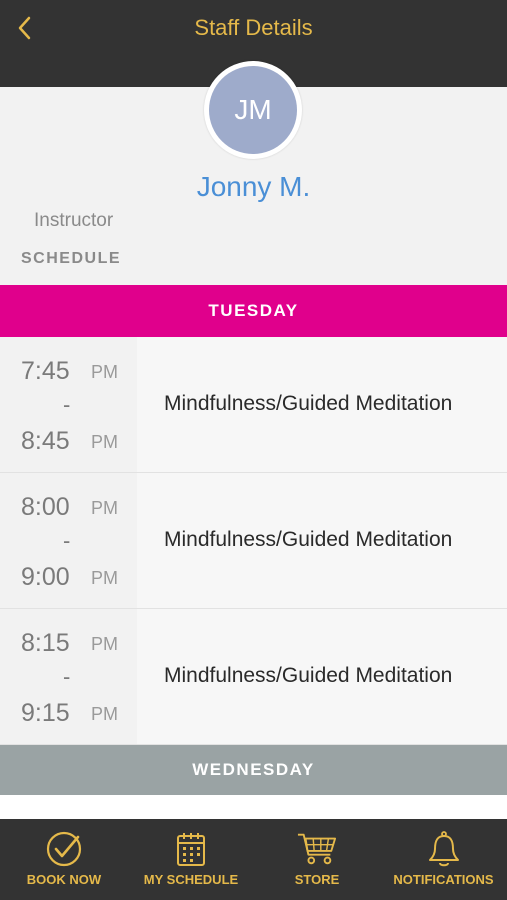  I want to click on tab-book-now: BOOK NOW, so click(64, 859).